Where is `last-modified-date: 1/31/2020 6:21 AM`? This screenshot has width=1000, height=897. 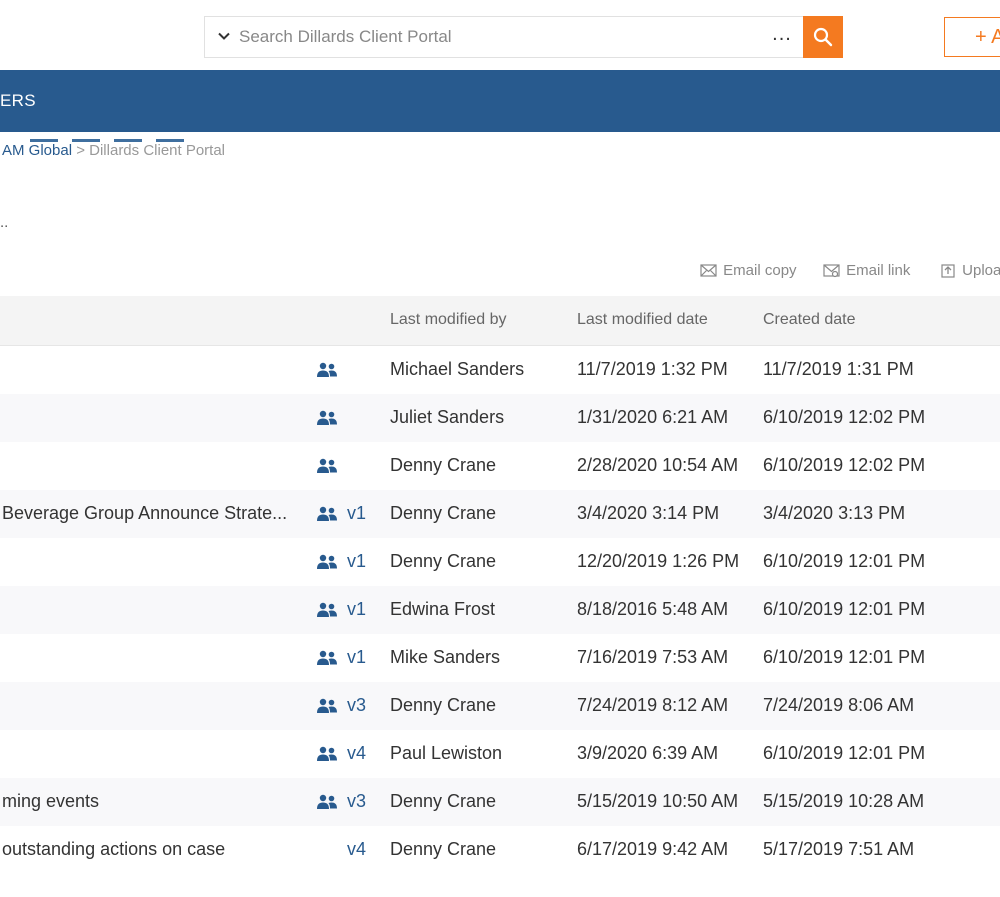 last-modified-date: 1/31/2020 6:21 AM is located at coordinates (653, 417).